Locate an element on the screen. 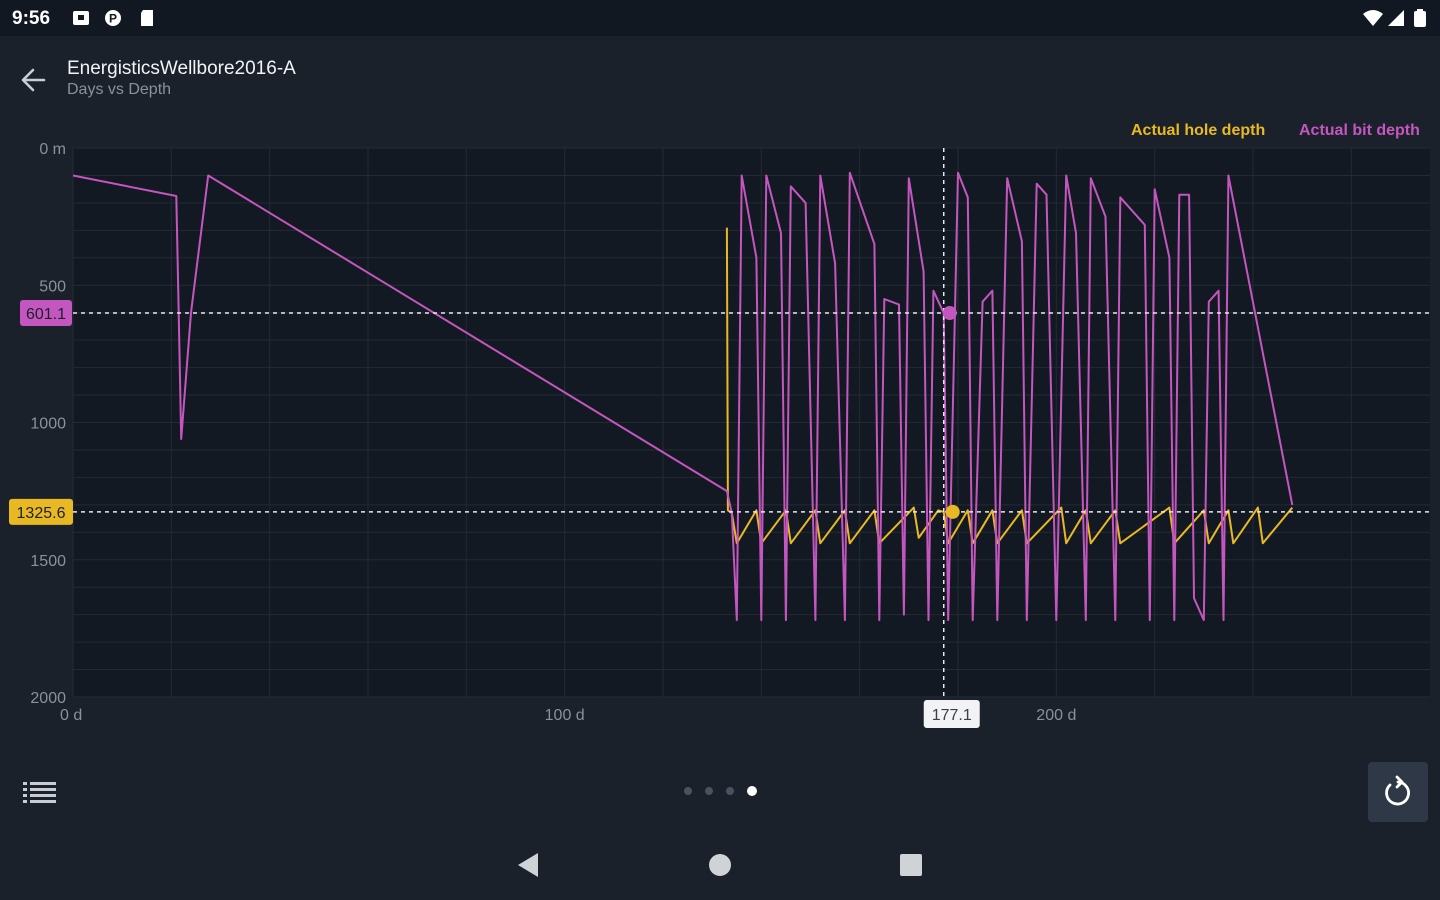  y-tick-label: 0 m is located at coordinates (52, 149).